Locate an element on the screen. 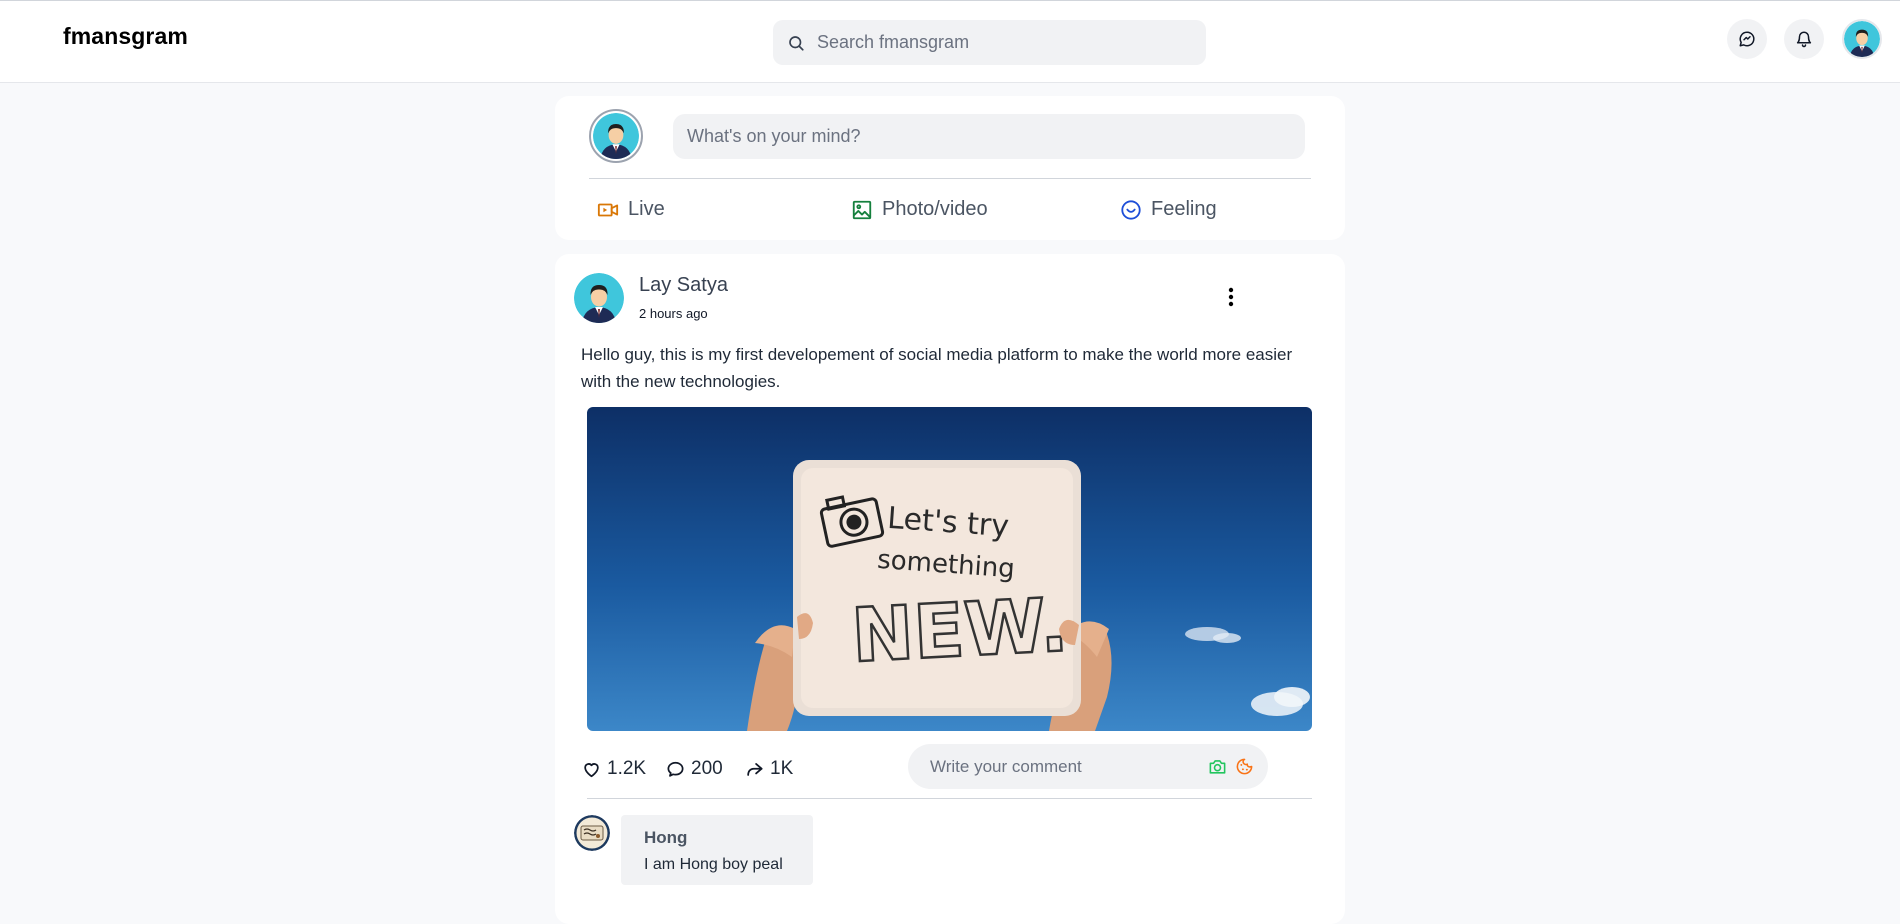 The image size is (1900, 924). commenter-name: Hong is located at coordinates (665, 838).